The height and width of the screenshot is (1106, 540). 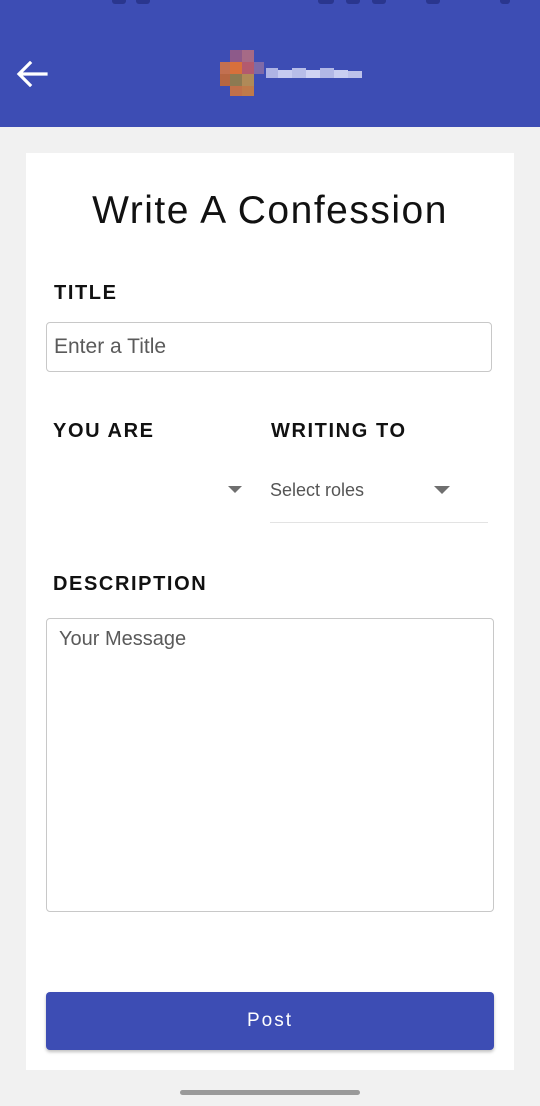 I want to click on app-bar, so click(x=270, y=63).